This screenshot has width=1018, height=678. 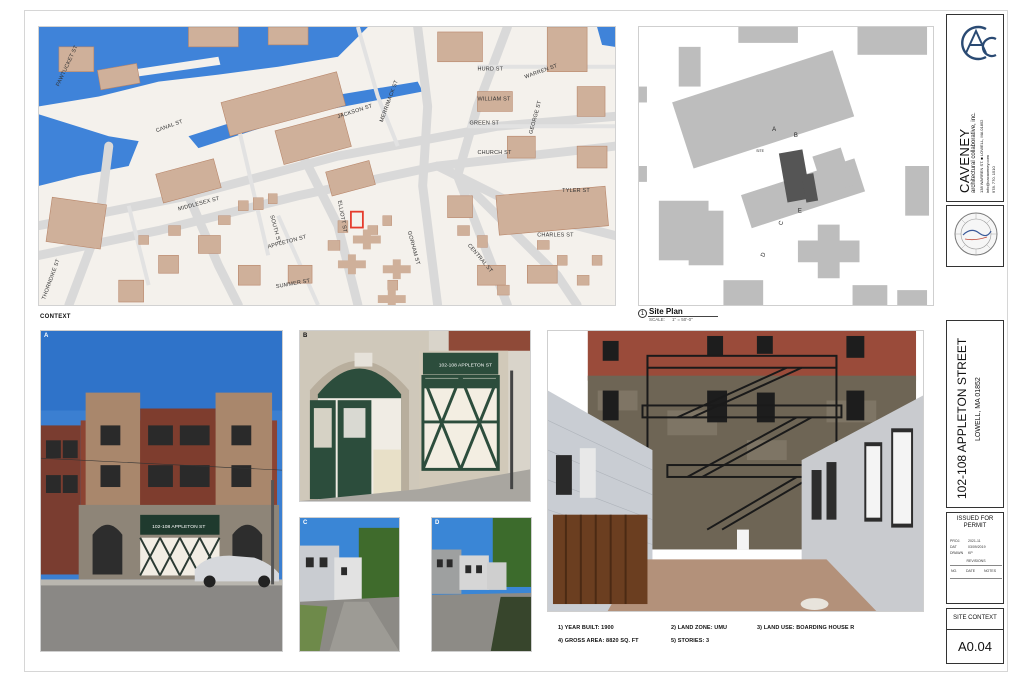 What do you see at coordinates (975, 646) in the screenshot?
I see `sheet-number: A0.04` at bounding box center [975, 646].